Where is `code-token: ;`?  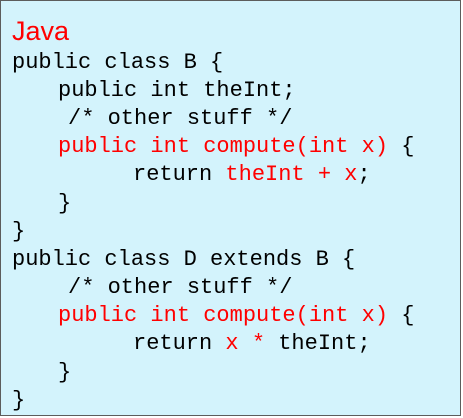 code-token: ; is located at coordinates (364, 174).